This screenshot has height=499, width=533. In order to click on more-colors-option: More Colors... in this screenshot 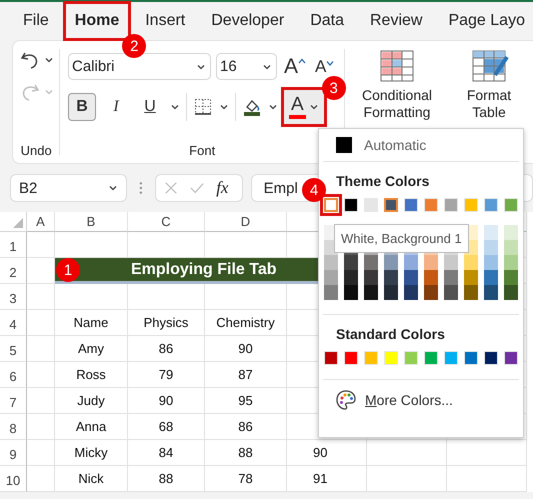, I will do `click(409, 400)`.